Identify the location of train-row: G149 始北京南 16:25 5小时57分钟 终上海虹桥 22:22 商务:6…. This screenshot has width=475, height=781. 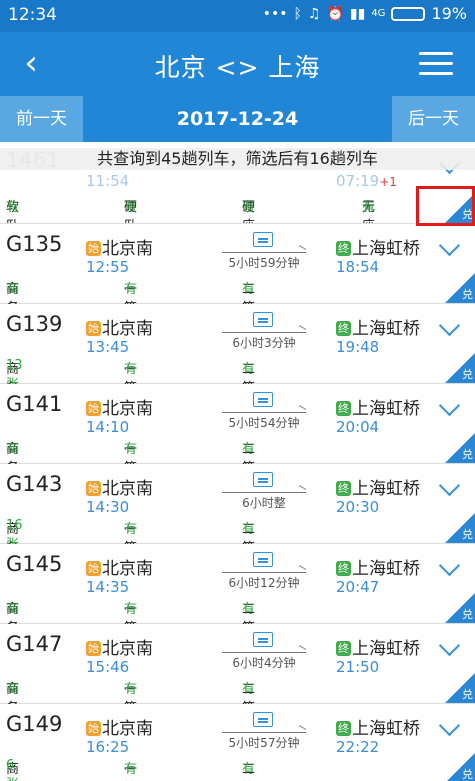
(237, 742).